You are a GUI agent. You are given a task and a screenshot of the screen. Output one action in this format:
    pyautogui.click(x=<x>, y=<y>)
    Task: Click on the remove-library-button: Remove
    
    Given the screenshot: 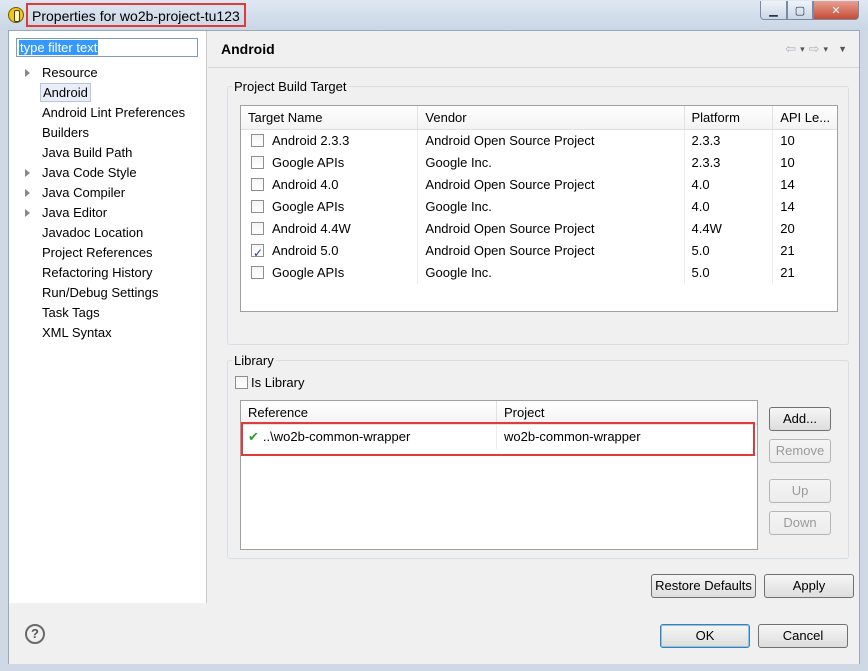 What is the action you would take?
    pyautogui.click(x=800, y=451)
    